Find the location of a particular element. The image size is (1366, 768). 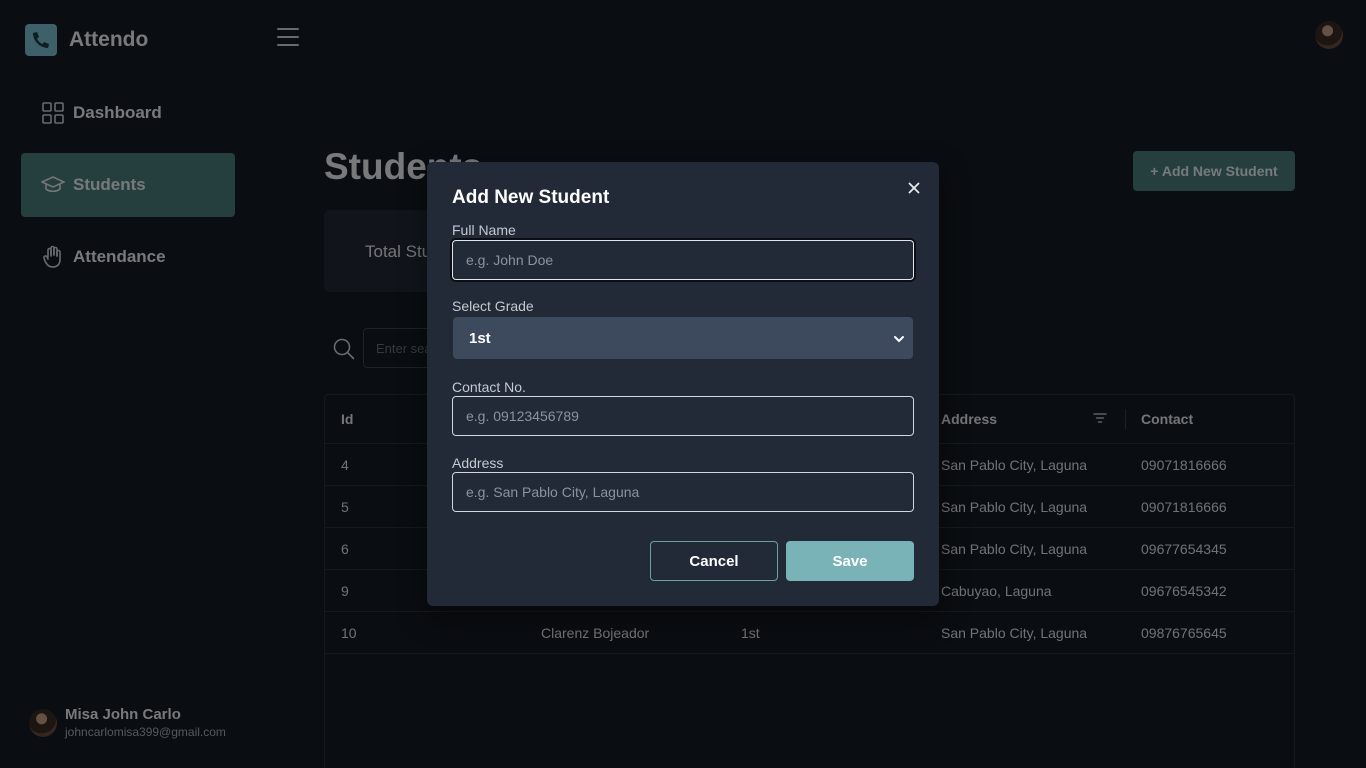

grade-select-value: 1st is located at coordinates (480, 338).